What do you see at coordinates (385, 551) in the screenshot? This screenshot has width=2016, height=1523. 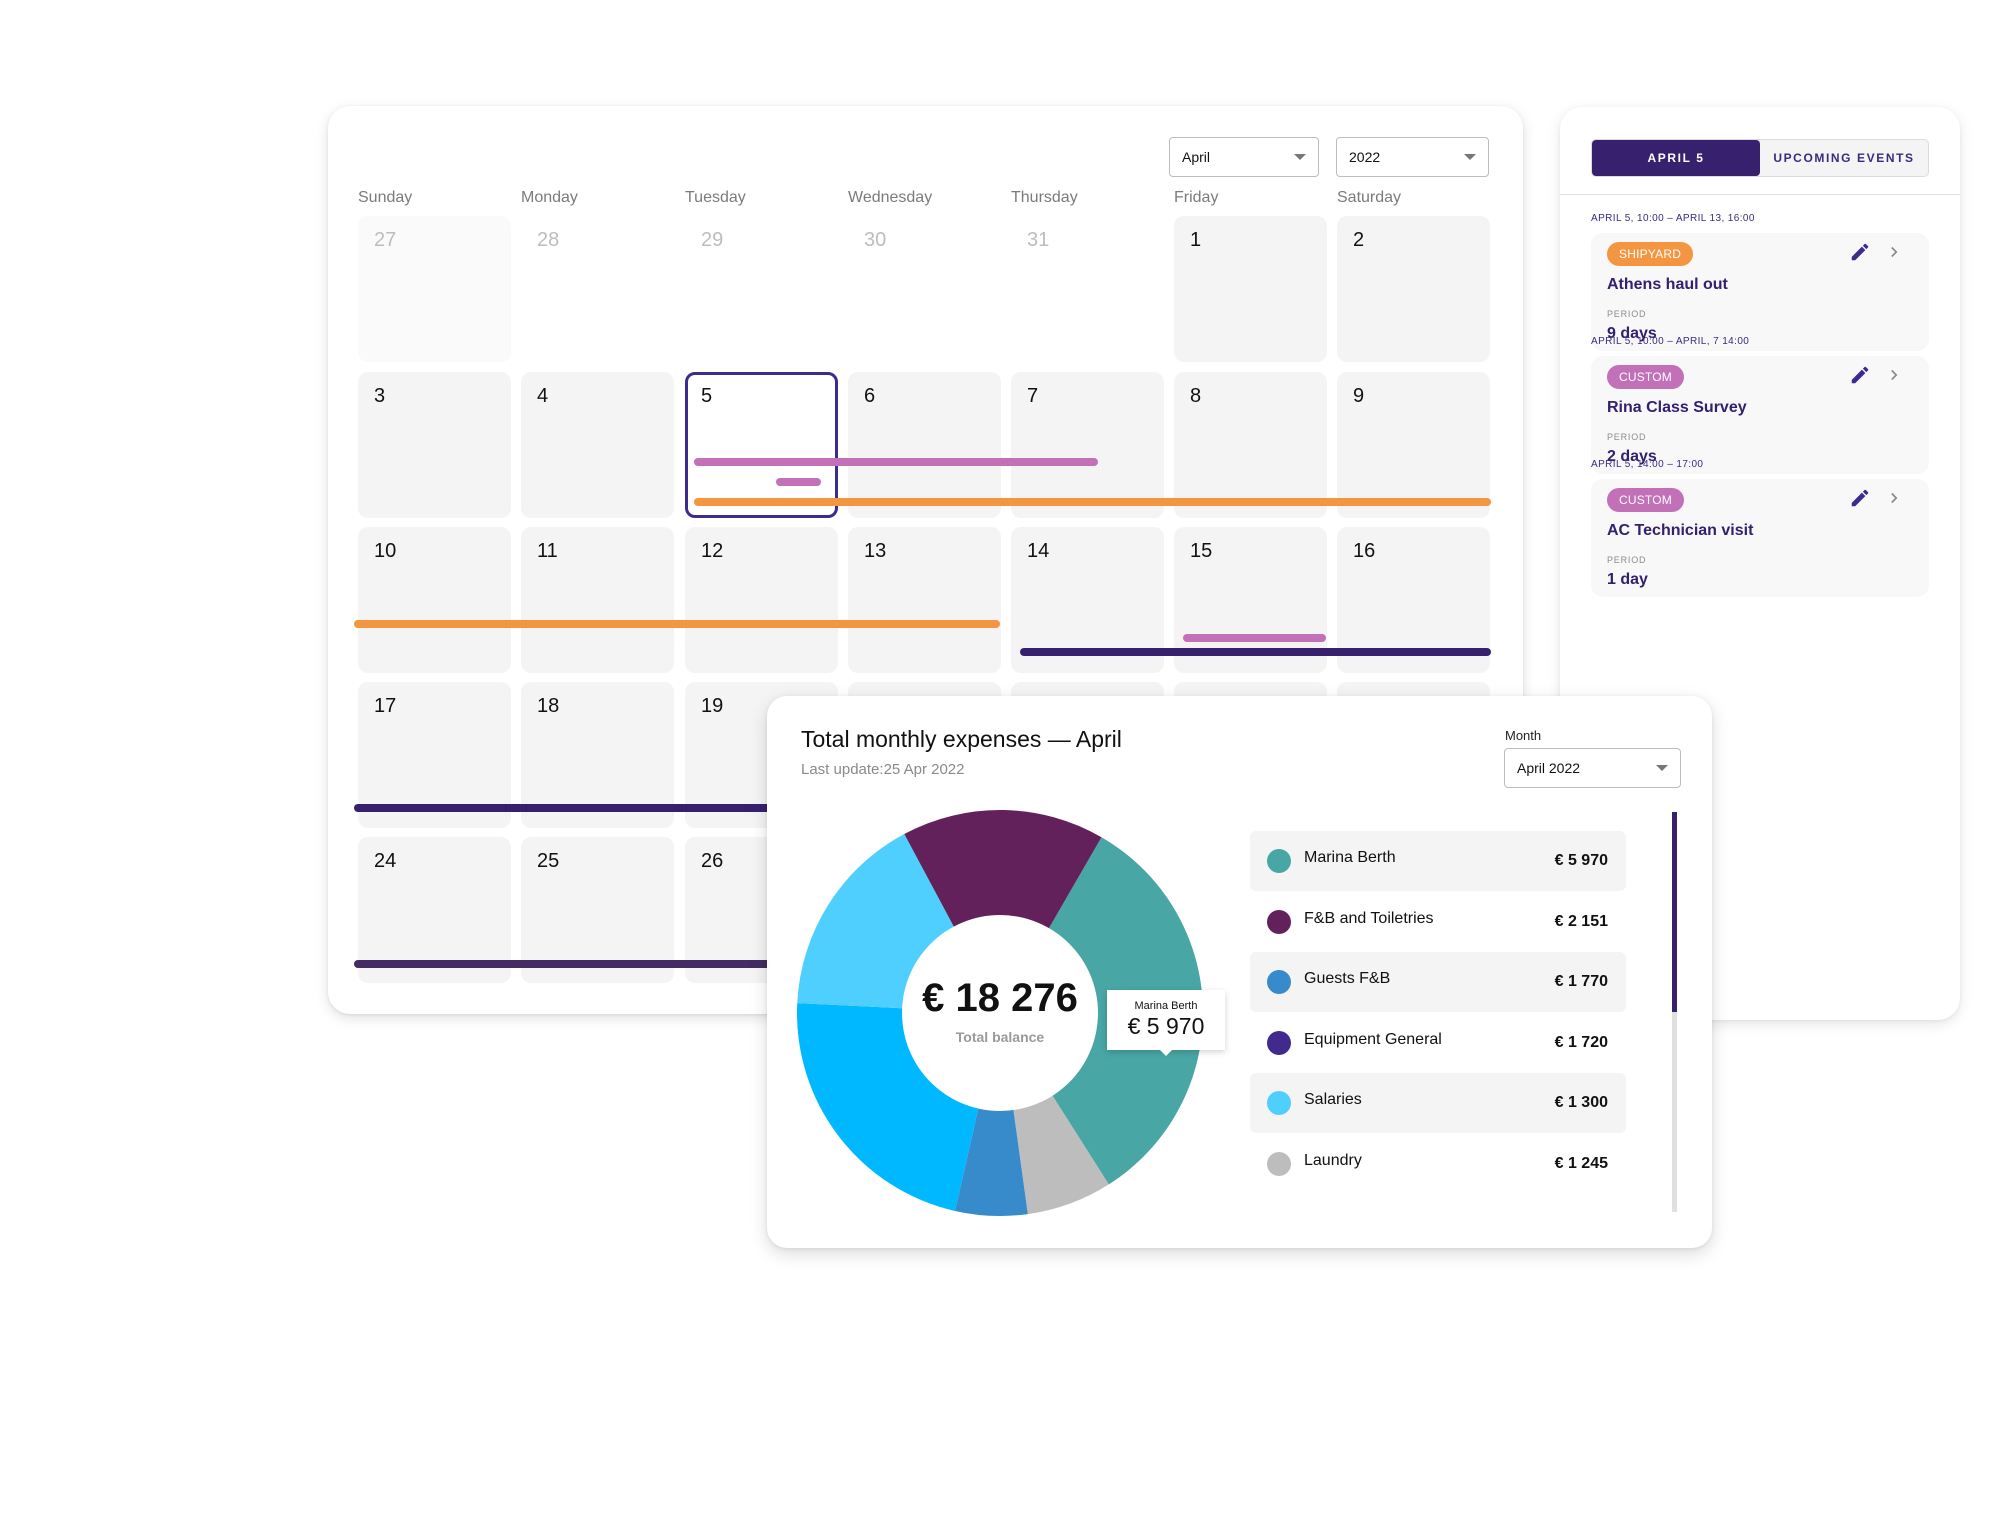 I see `day-number: 10` at bounding box center [385, 551].